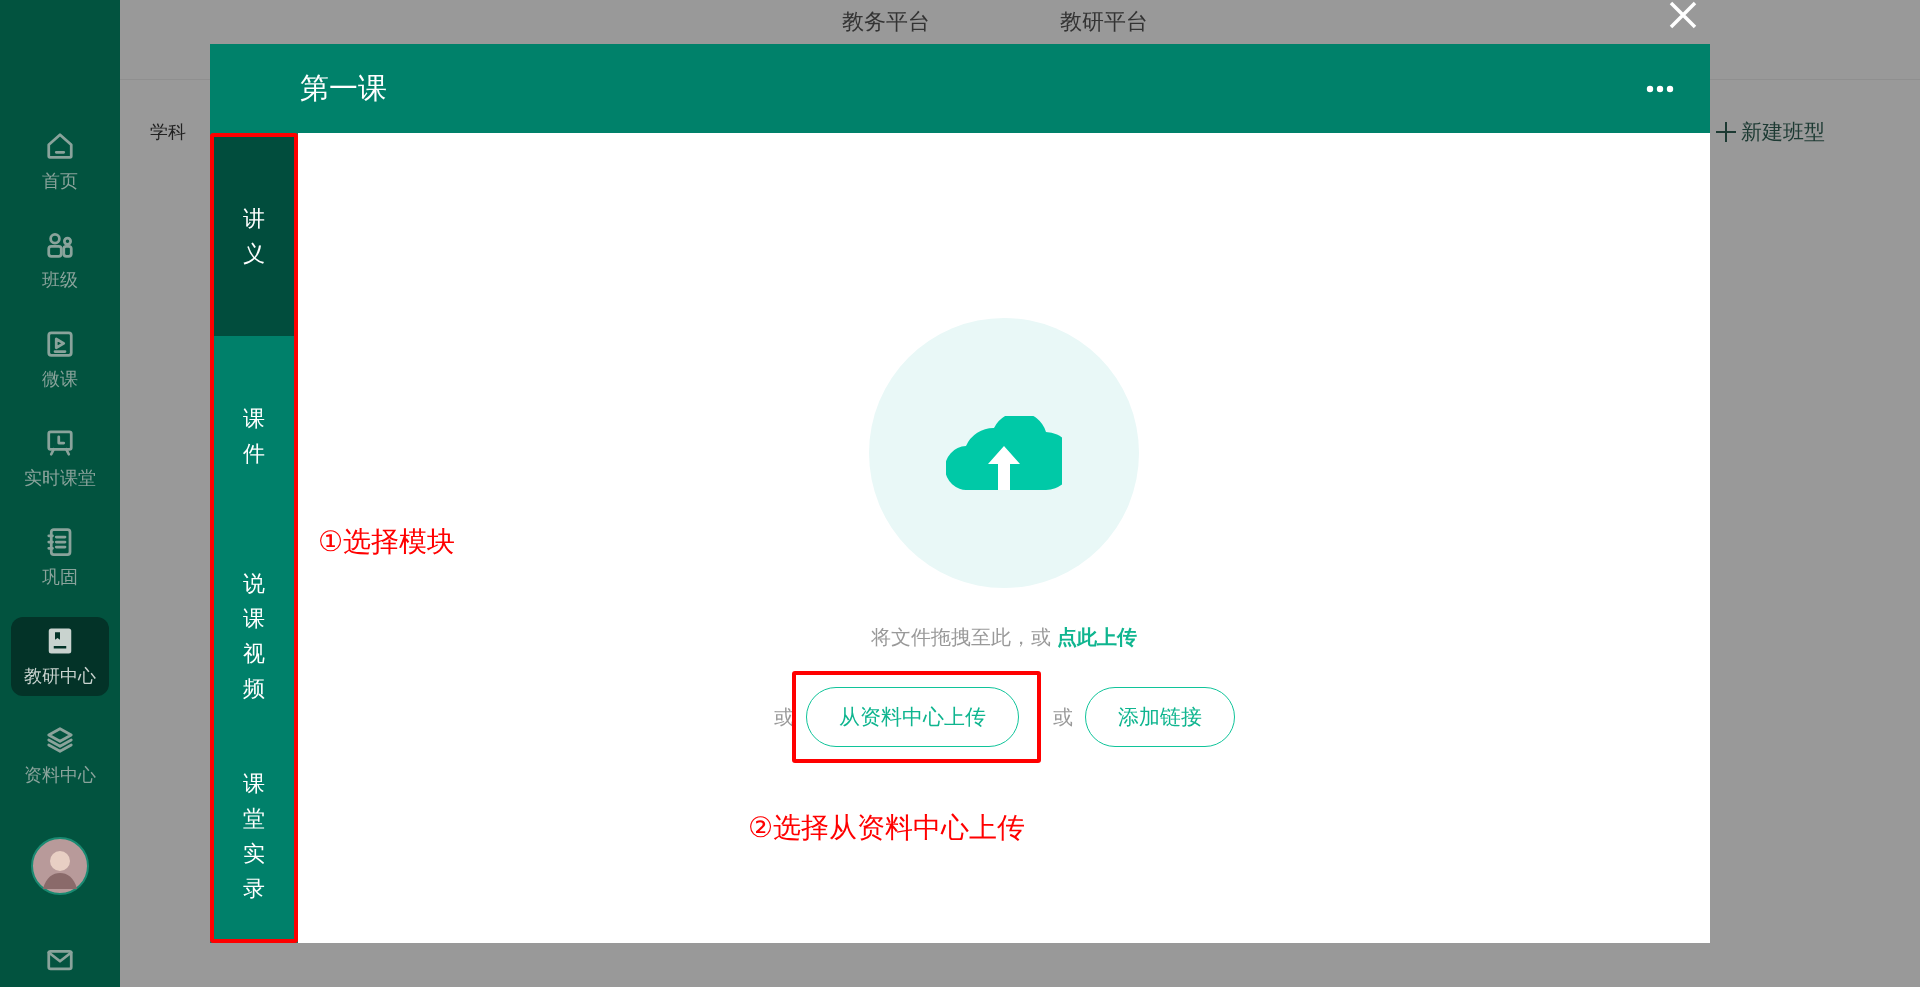 This screenshot has height=987, width=1920. I want to click on annotation-text: ①选择模块, so click(387, 542).